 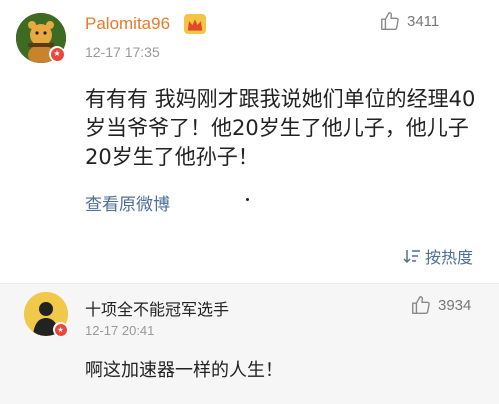 I want to click on crown-icon, so click(x=195, y=24).